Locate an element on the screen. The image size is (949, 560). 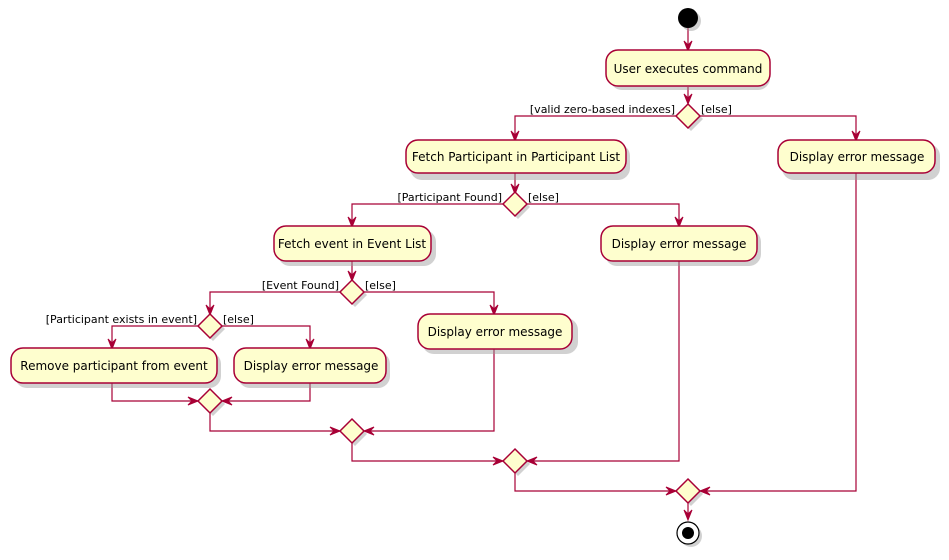
activity-user-executes: User executes command is located at coordinates (688, 69).